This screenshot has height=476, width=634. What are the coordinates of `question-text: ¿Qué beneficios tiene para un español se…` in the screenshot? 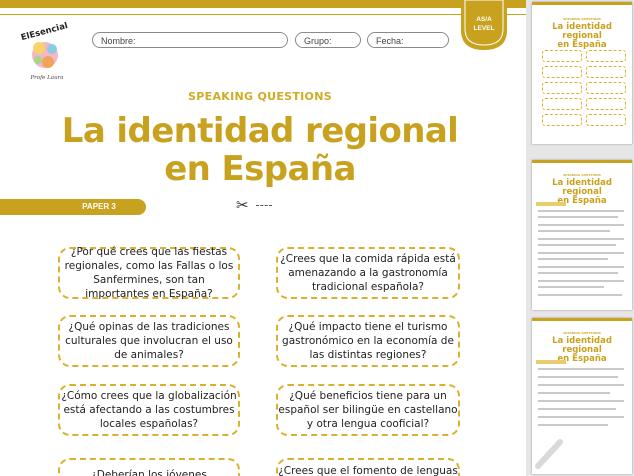 It's located at (368, 410).